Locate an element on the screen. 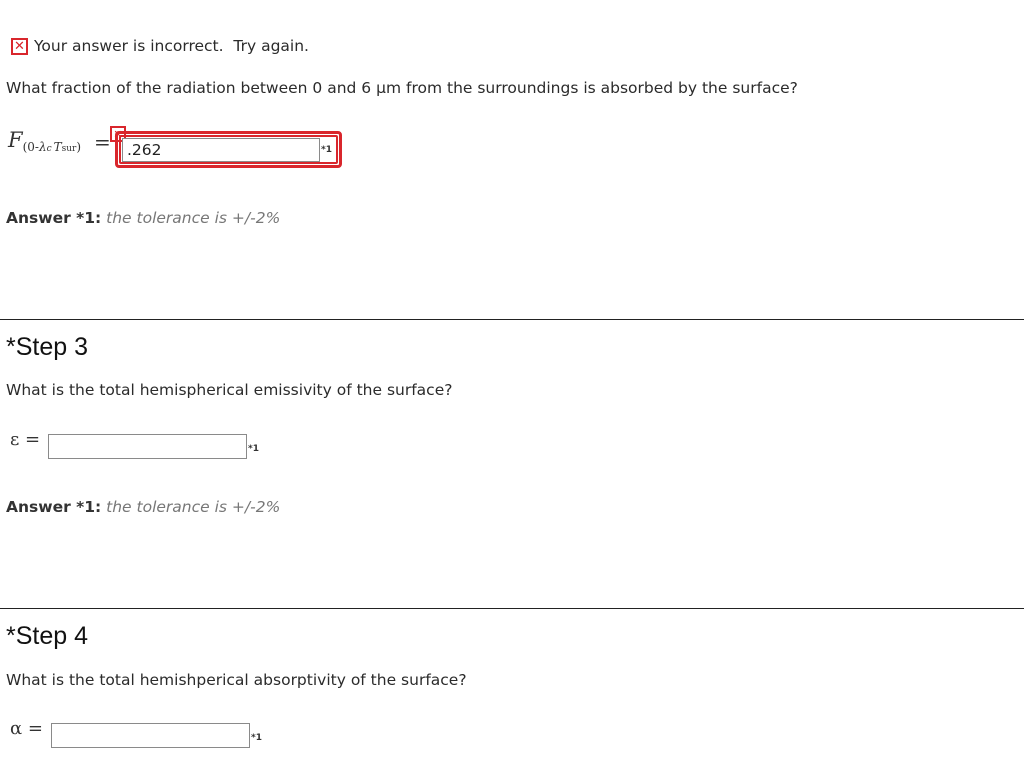 This screenshot has width=1024, height=778. variable-subscript: (0-λc Tsur) is located at coordinates (52, 147).